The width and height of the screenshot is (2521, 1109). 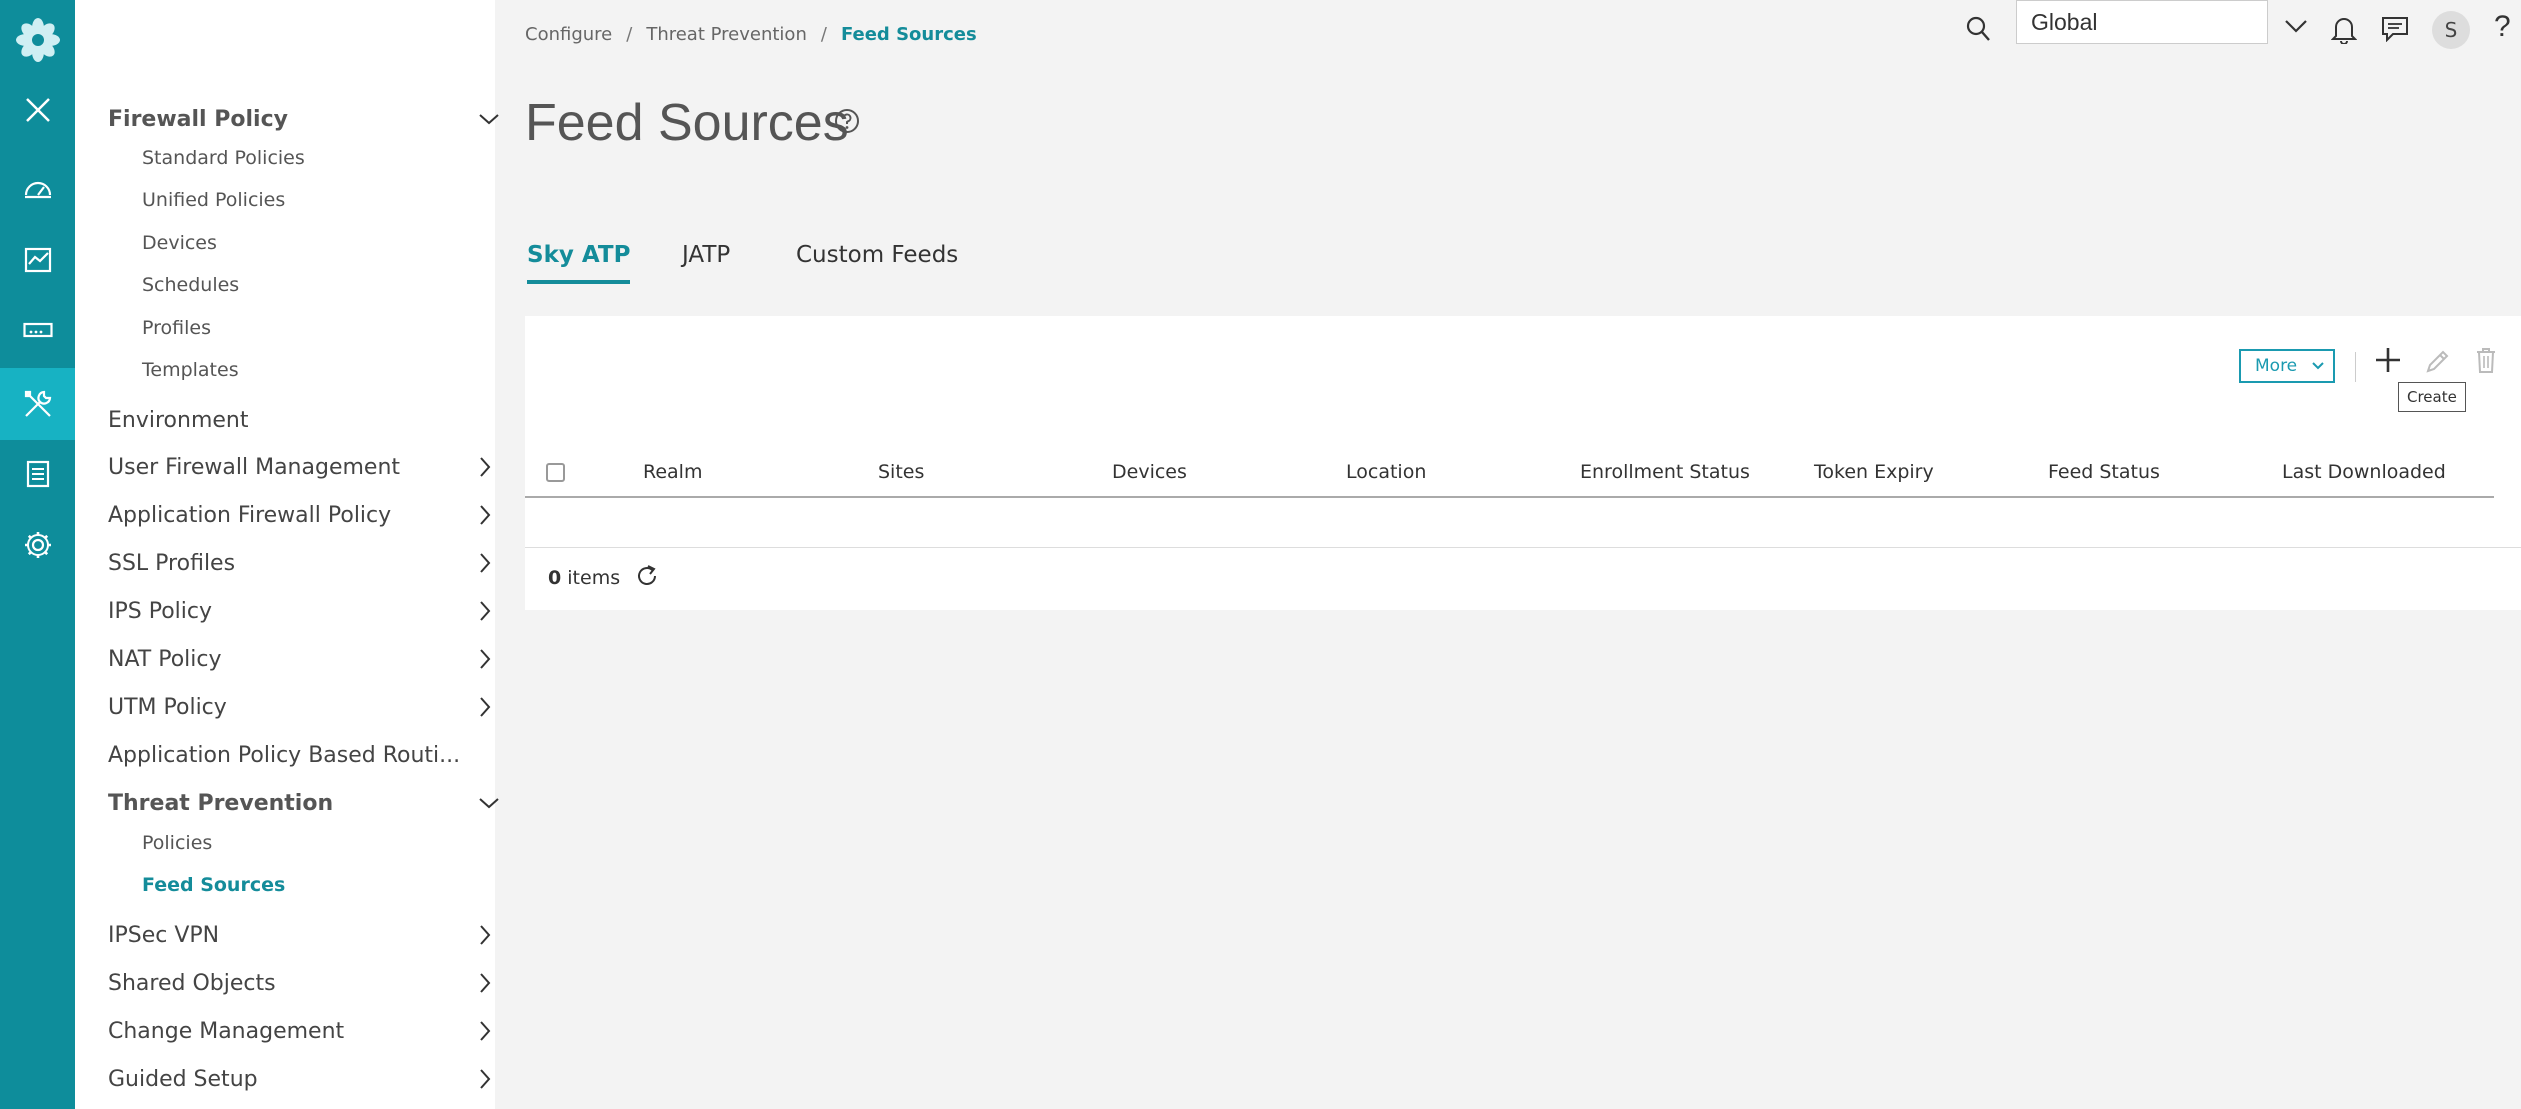 What do you see at coordinates (1386, 472) in the screenshot?
I see `column-location: Location` at bounding box center [1386, 472].